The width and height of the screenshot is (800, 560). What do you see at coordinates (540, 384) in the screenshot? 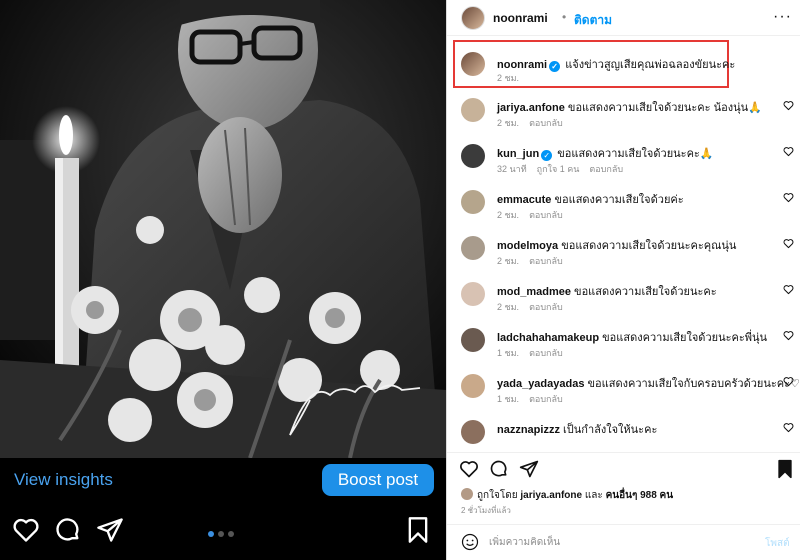
I see `comment-username: yada_yadayadas` at bounding box center [540, 384].